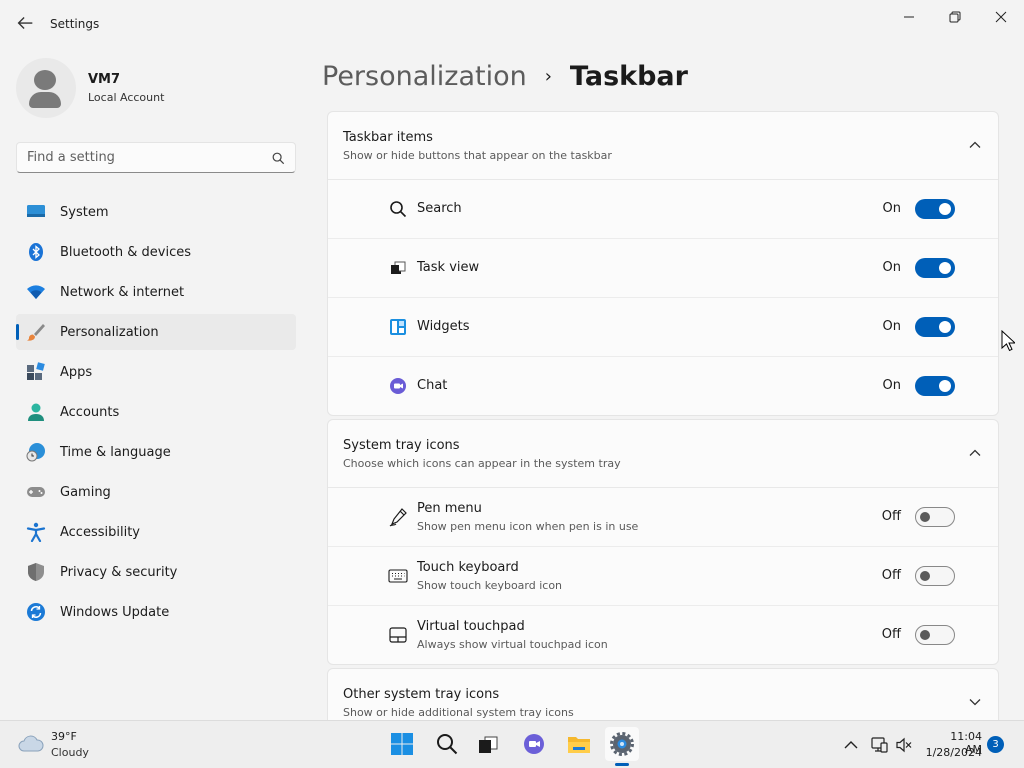 The width and height of the screenshot is (1024, 768). I want to click on sidebar-item-windows-update: Windows Update, so click(156, 612).